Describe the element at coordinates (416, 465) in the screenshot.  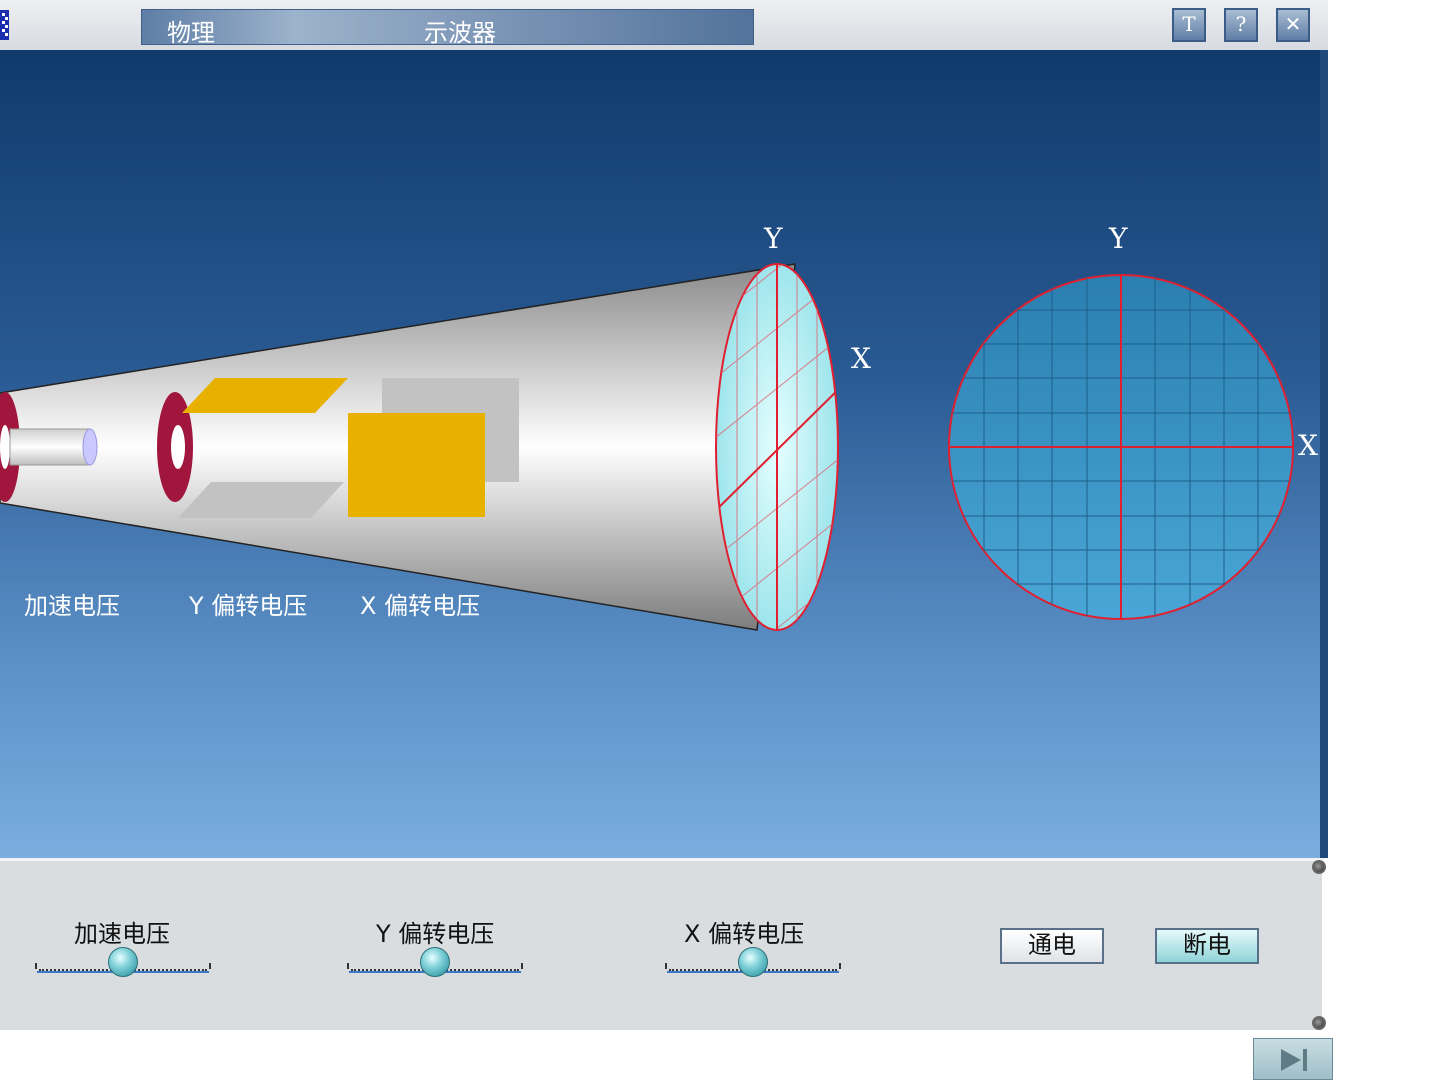
I see `x-plate-front` at that location.